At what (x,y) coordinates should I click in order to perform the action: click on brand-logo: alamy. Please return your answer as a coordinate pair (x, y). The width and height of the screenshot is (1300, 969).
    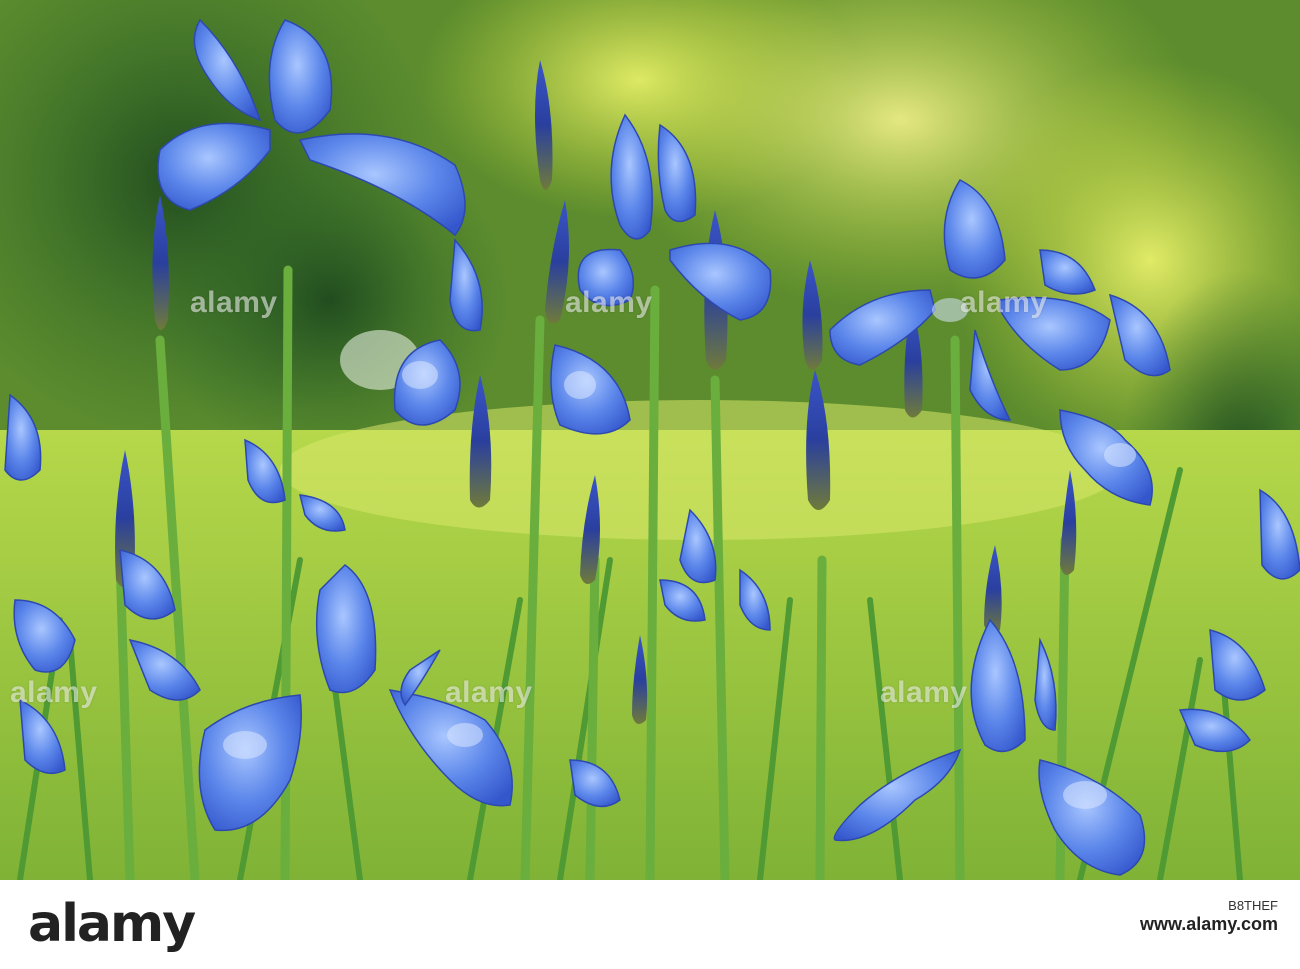
    Looking at the image, I should click on (112, 924).